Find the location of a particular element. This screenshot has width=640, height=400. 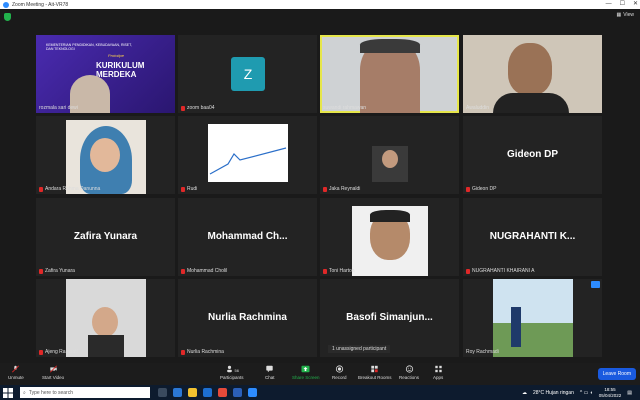

video-tile: Zafira Yunara Zafira Yunara is located at coordinates (105, 237).